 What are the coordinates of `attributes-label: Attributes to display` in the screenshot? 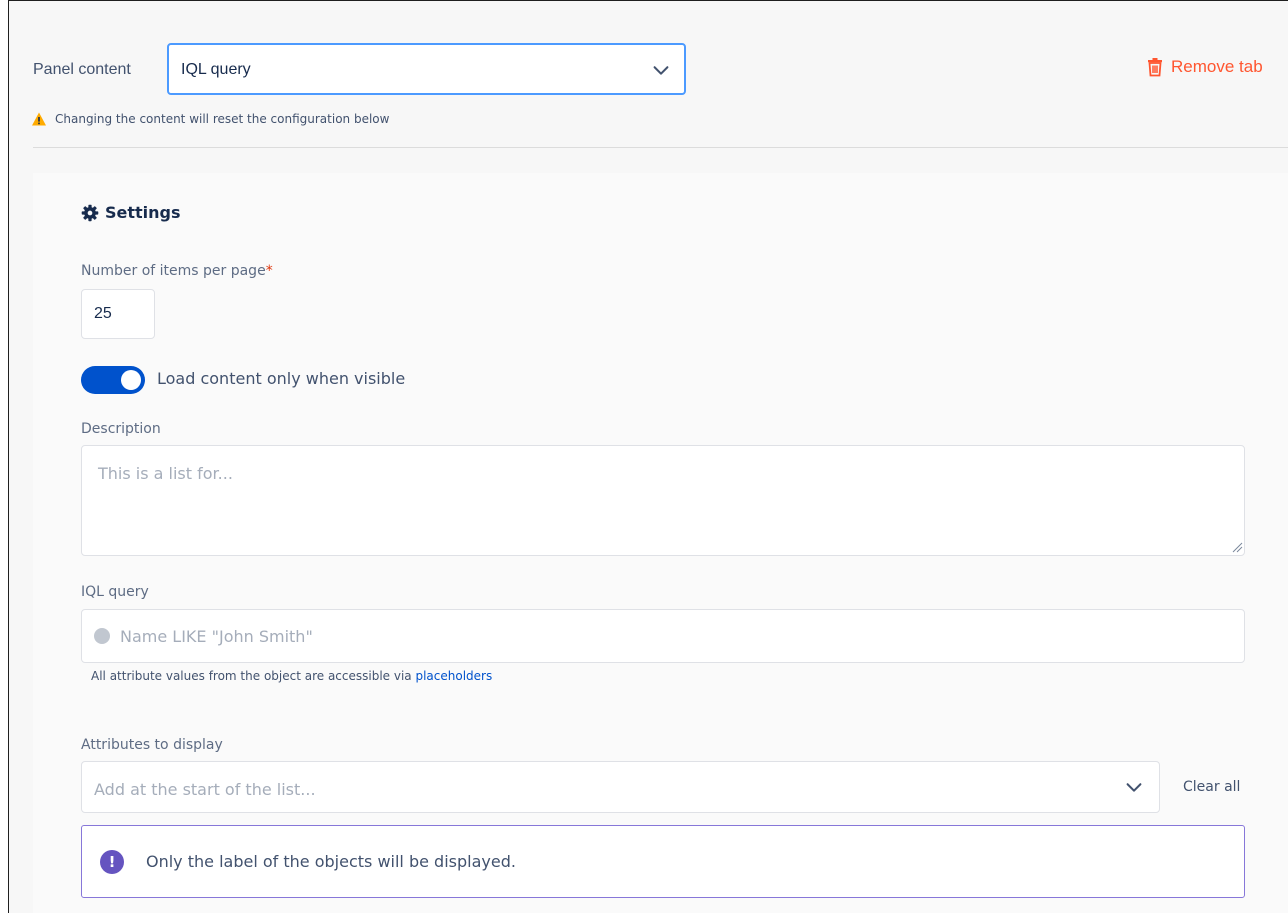 It's located at (152, 745).